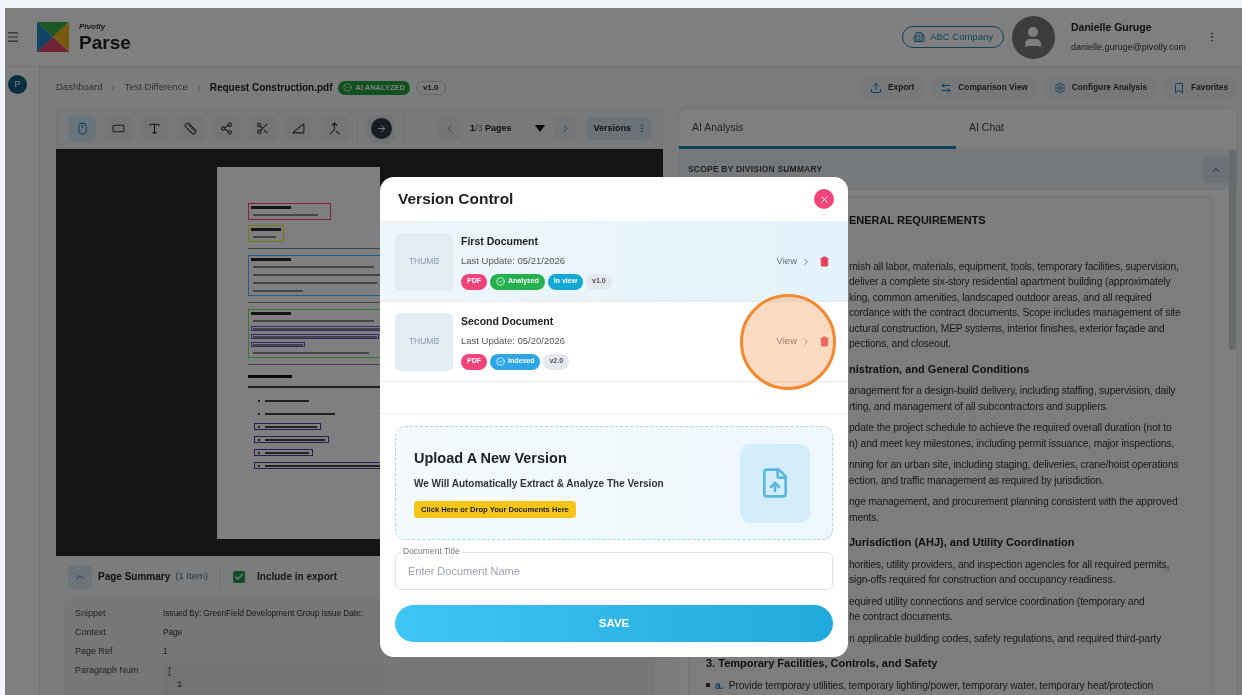 The image size is (1242, 695). What do you see at coordinates (134, 577) in the screenshot?
I see `summary-title: Page Summary` at bounding box center [134, 577].